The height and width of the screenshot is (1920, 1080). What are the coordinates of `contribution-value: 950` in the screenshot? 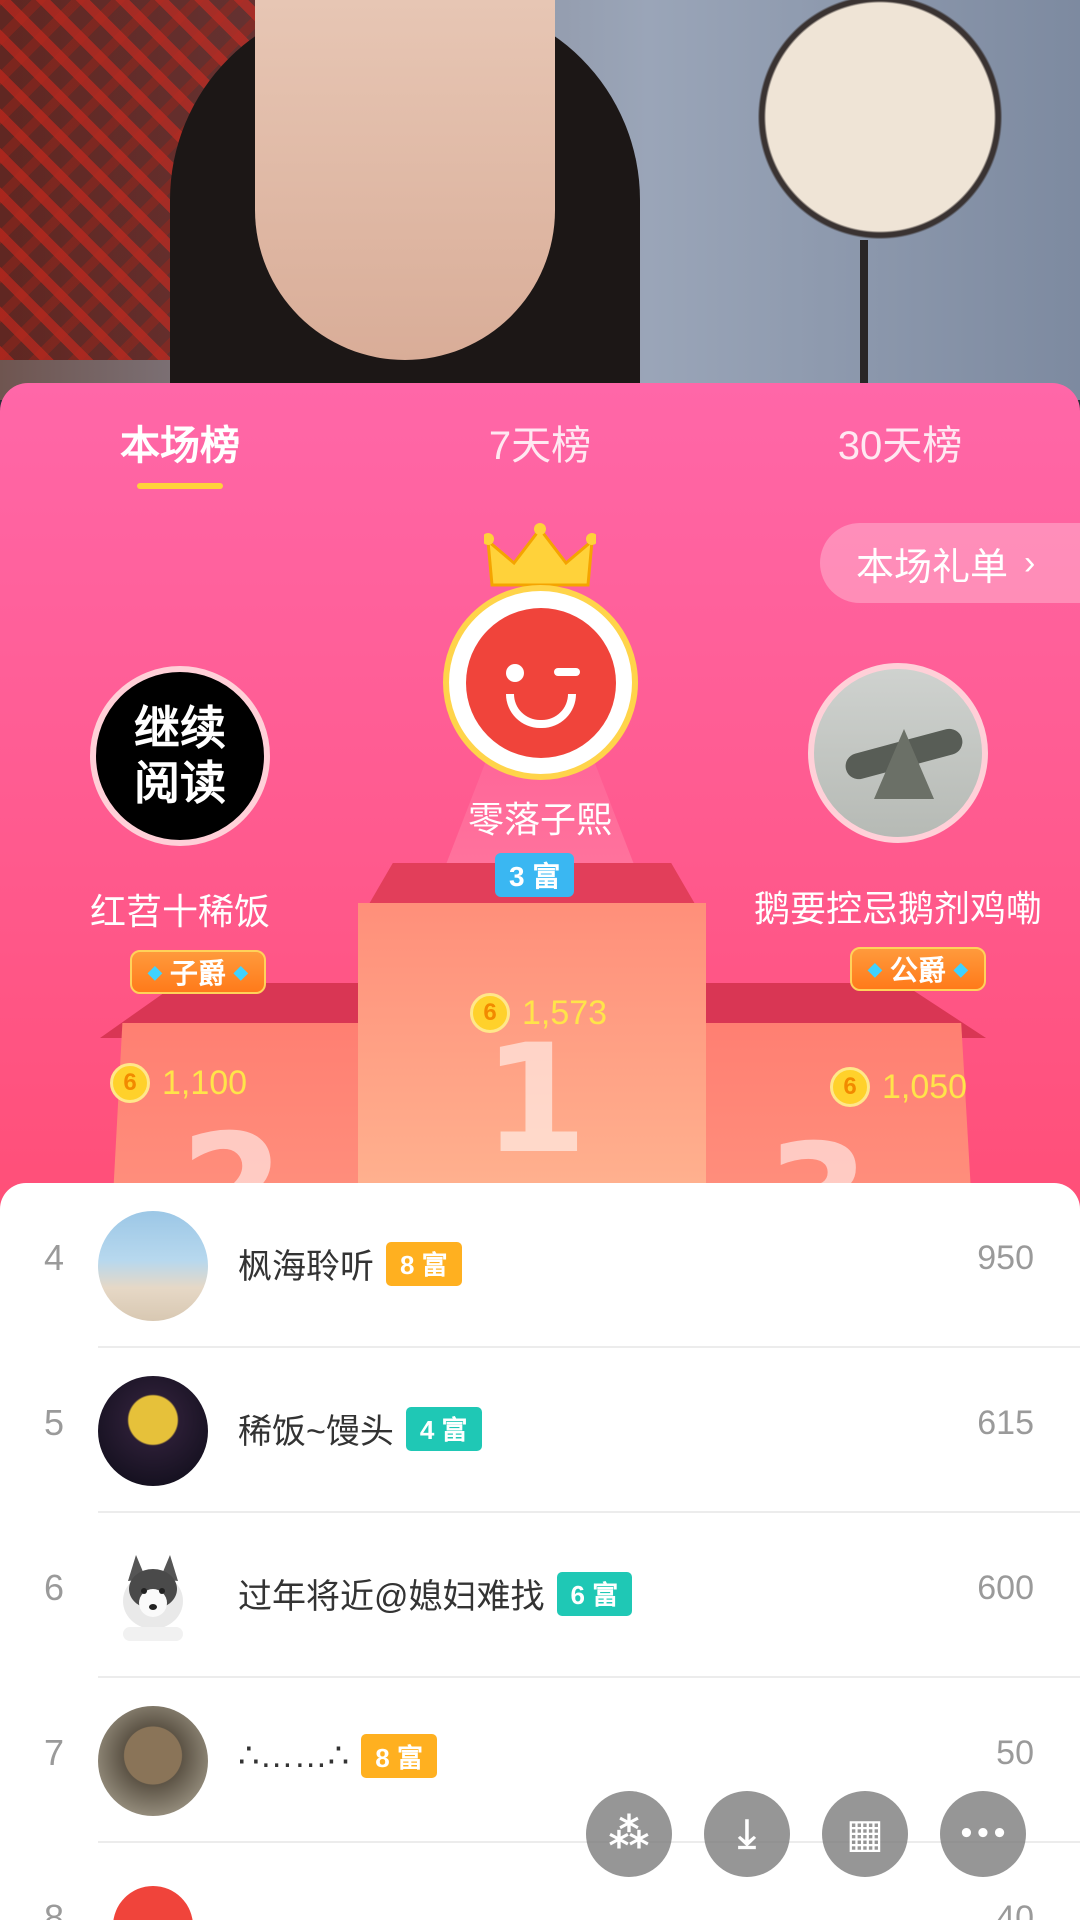 It's located at (1005, 1258).